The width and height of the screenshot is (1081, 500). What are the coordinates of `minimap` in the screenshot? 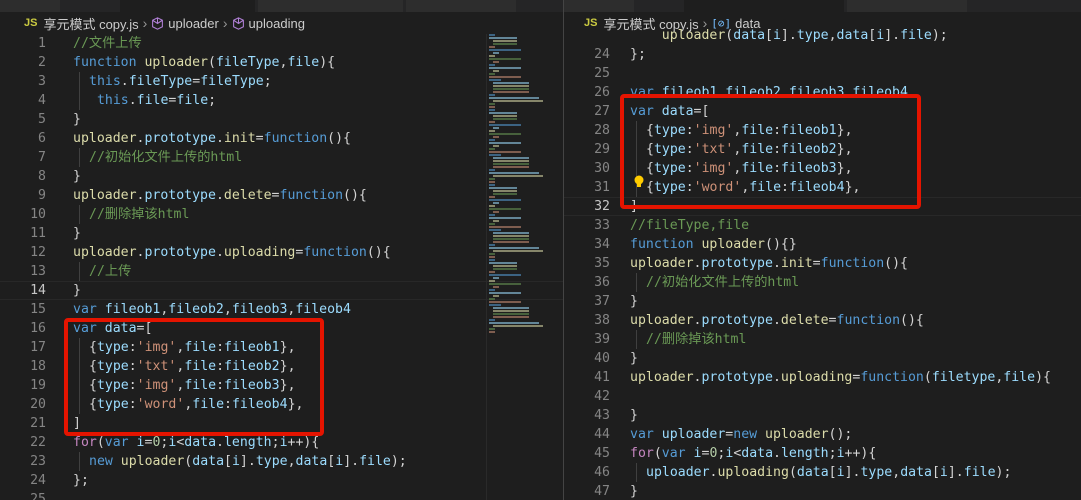 It's located at (517, 267).